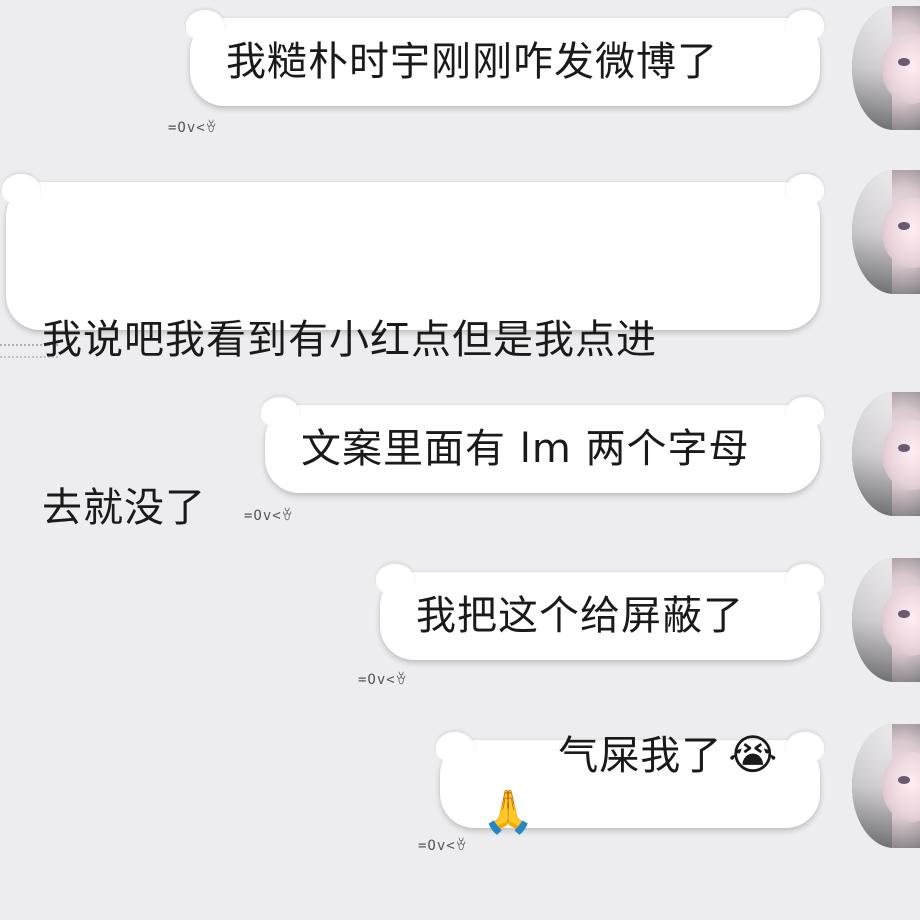  What do you see at coordinates (525, 449) in the screenshot?
I see `message-text: 文案里面有 lm 两个字母` at bounding box center [525, 449].